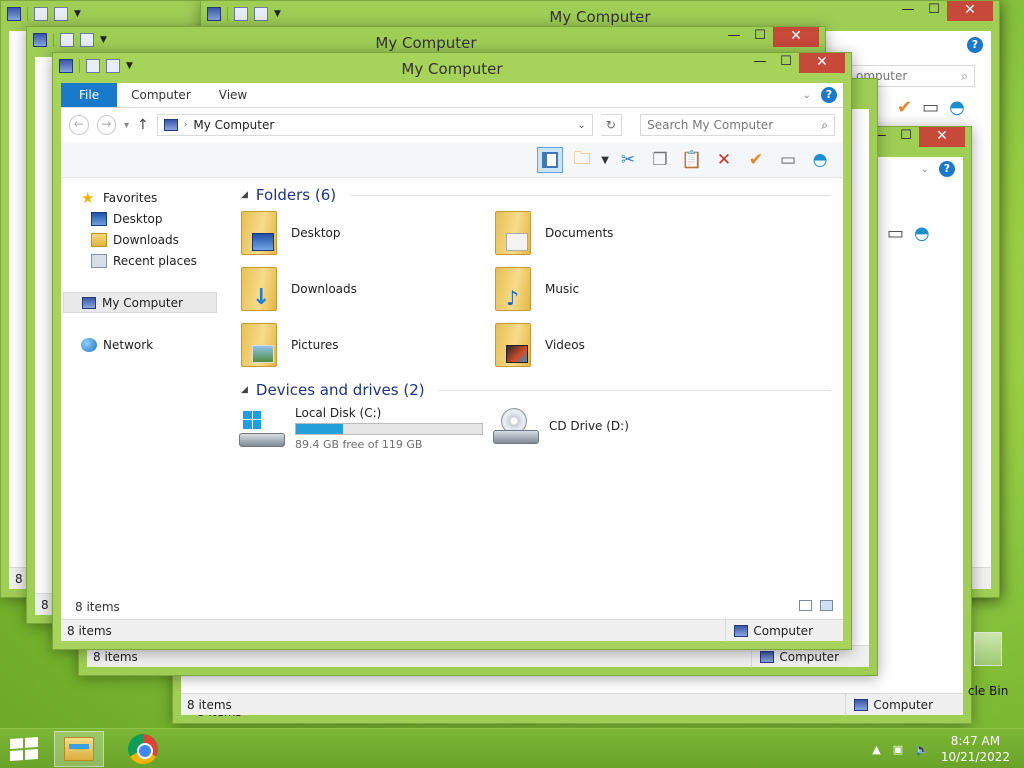 The height and width of the screenshot is (768, 1024). Describe the element at coordinates (140, 197) in the screenshot. I see `sidebar-item-favorites: ★ Favorites` at that location.